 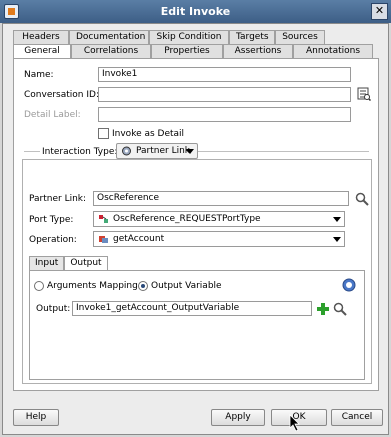 I want to click on port-type-select: OscReference_REQUESTPortType, so click(x=219, y=219).